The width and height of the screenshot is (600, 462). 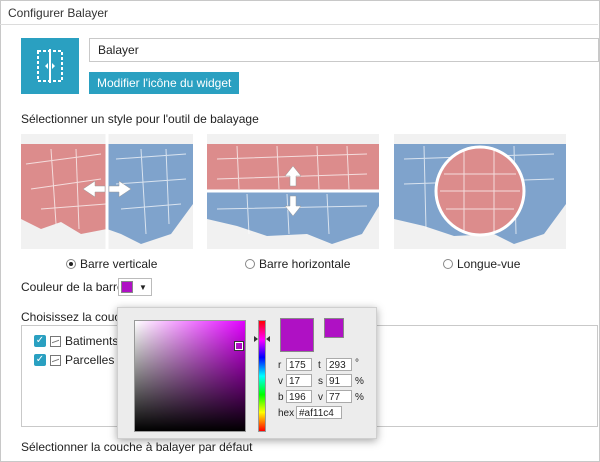 I want to click on layer-item-batiments: ✓ Batiments, so click(x=76, y=341).